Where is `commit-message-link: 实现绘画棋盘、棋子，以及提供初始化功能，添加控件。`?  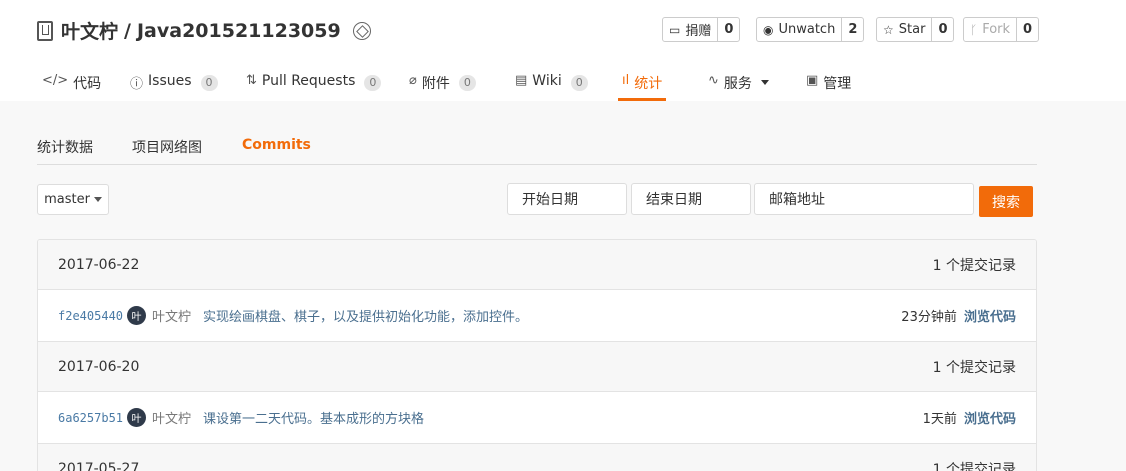
commit-message-link: 实现绘画棋盘、棋子，以及提供初始化功能，添加控件。 is located at coordinates (365, 315).